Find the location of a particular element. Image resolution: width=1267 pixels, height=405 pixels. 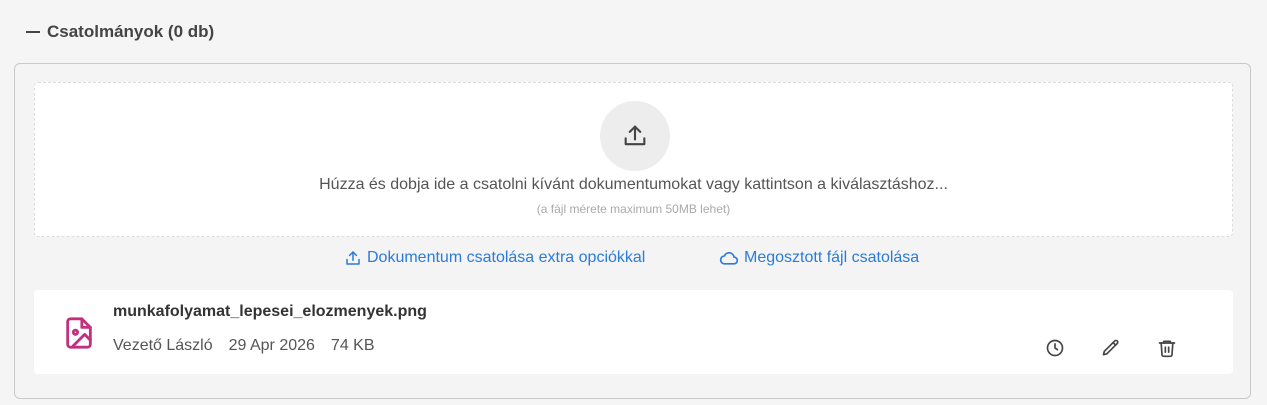

cloud-icon is located at coordinates (729, 258).